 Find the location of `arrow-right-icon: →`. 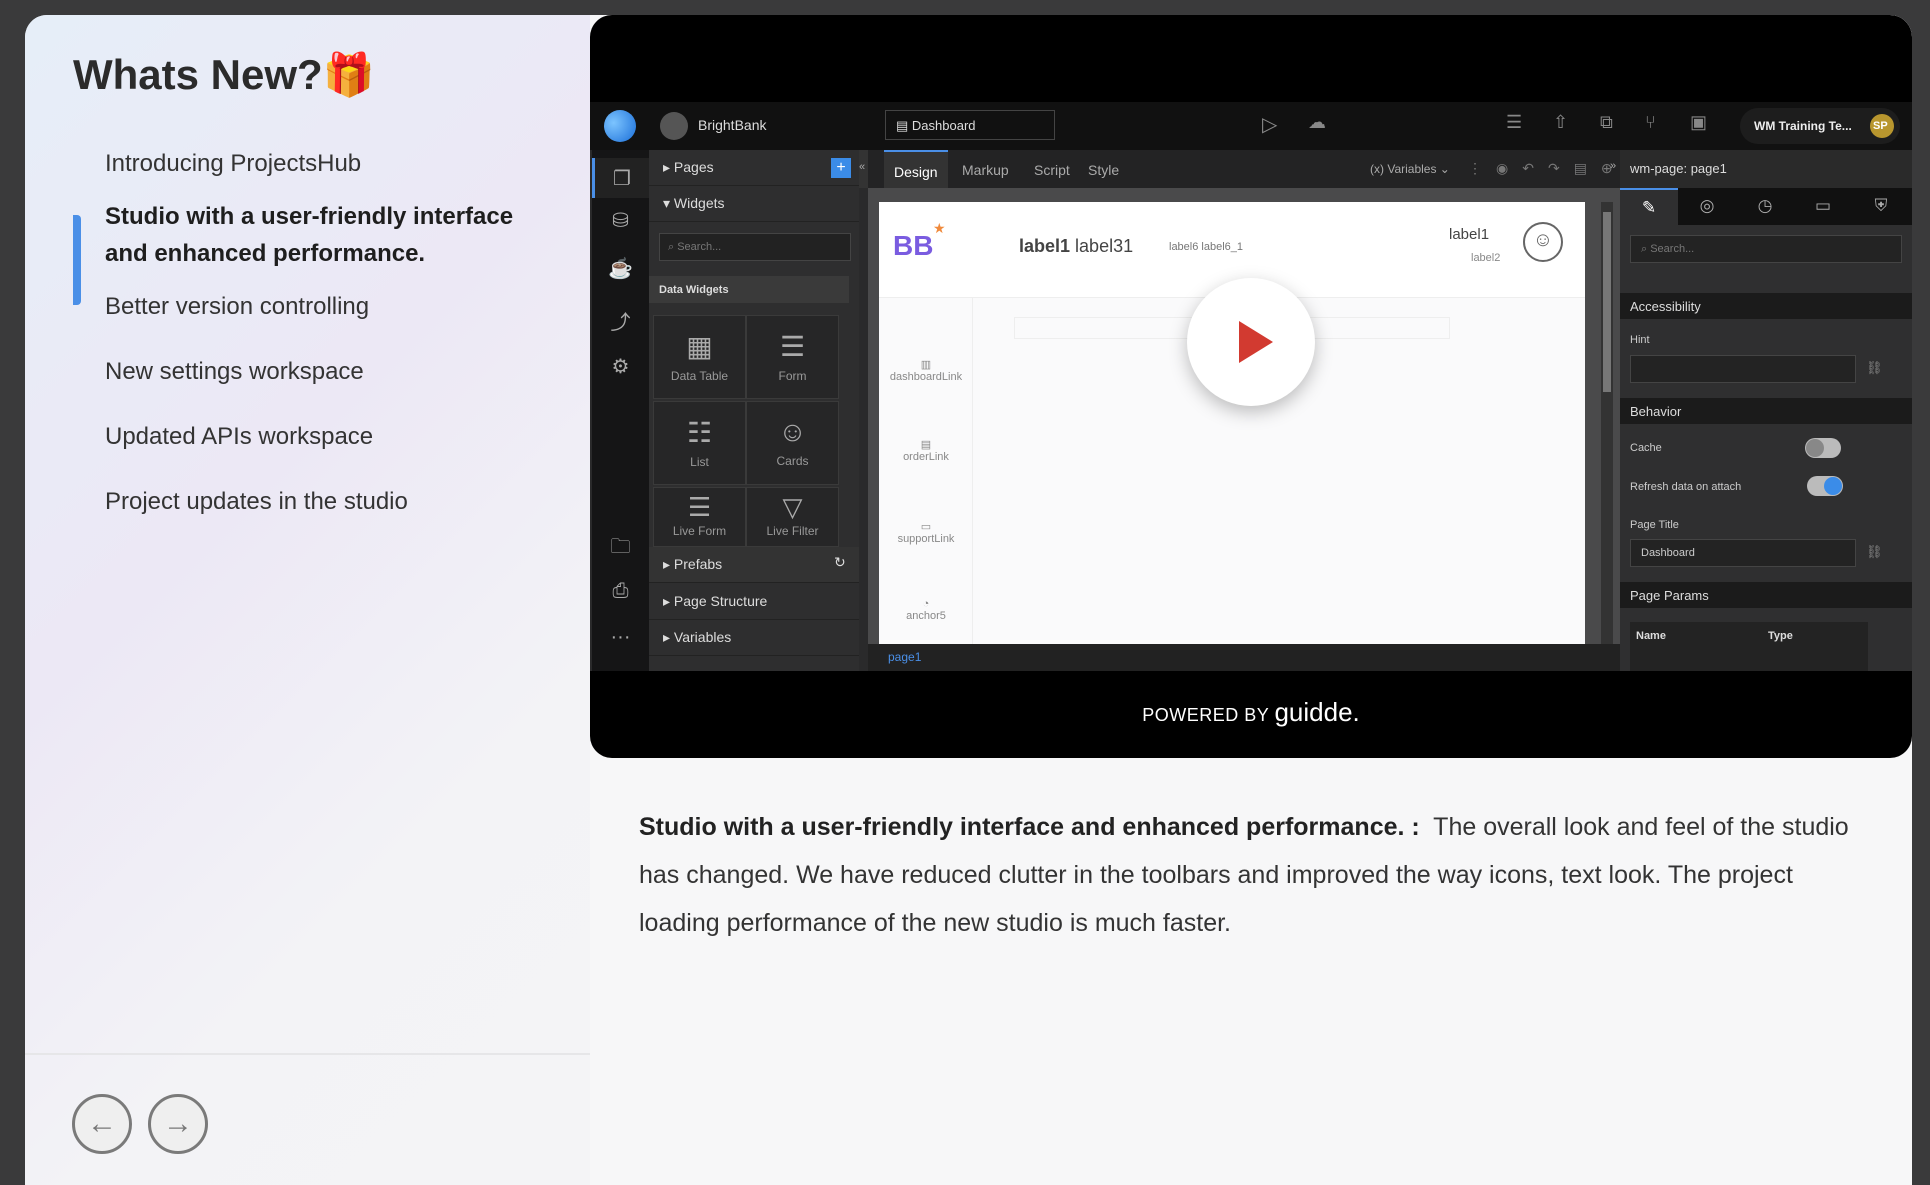

arrow-right-icon: → is located at coordinates (178, 1123).